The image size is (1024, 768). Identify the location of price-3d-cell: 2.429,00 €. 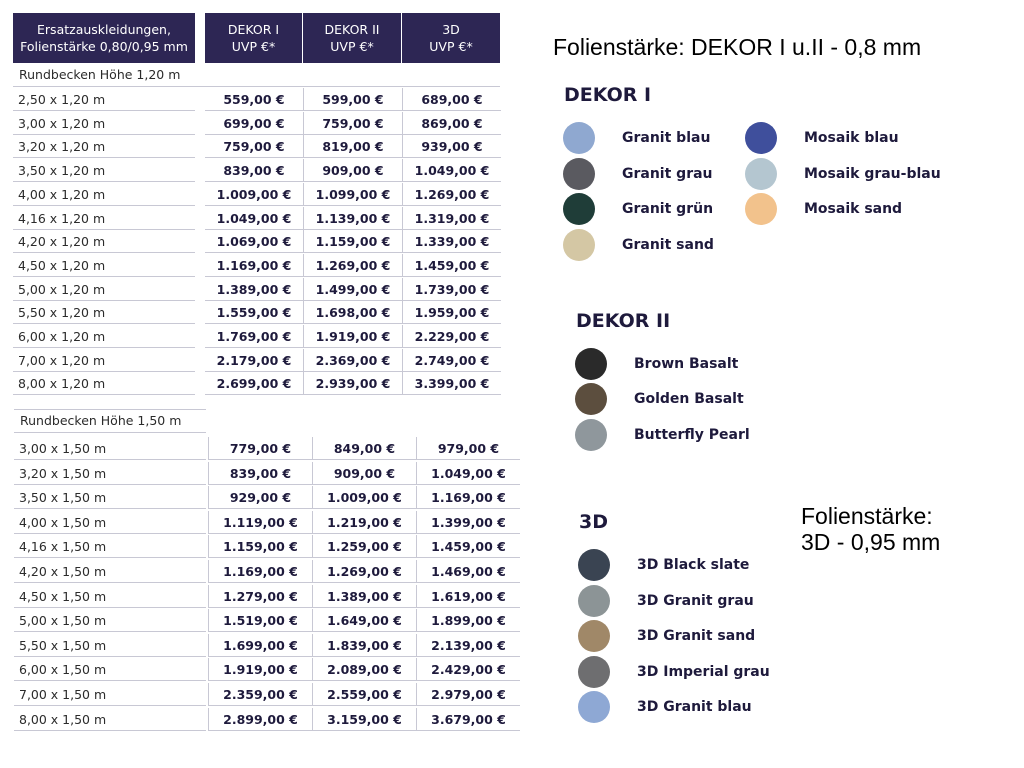
(468, 670).